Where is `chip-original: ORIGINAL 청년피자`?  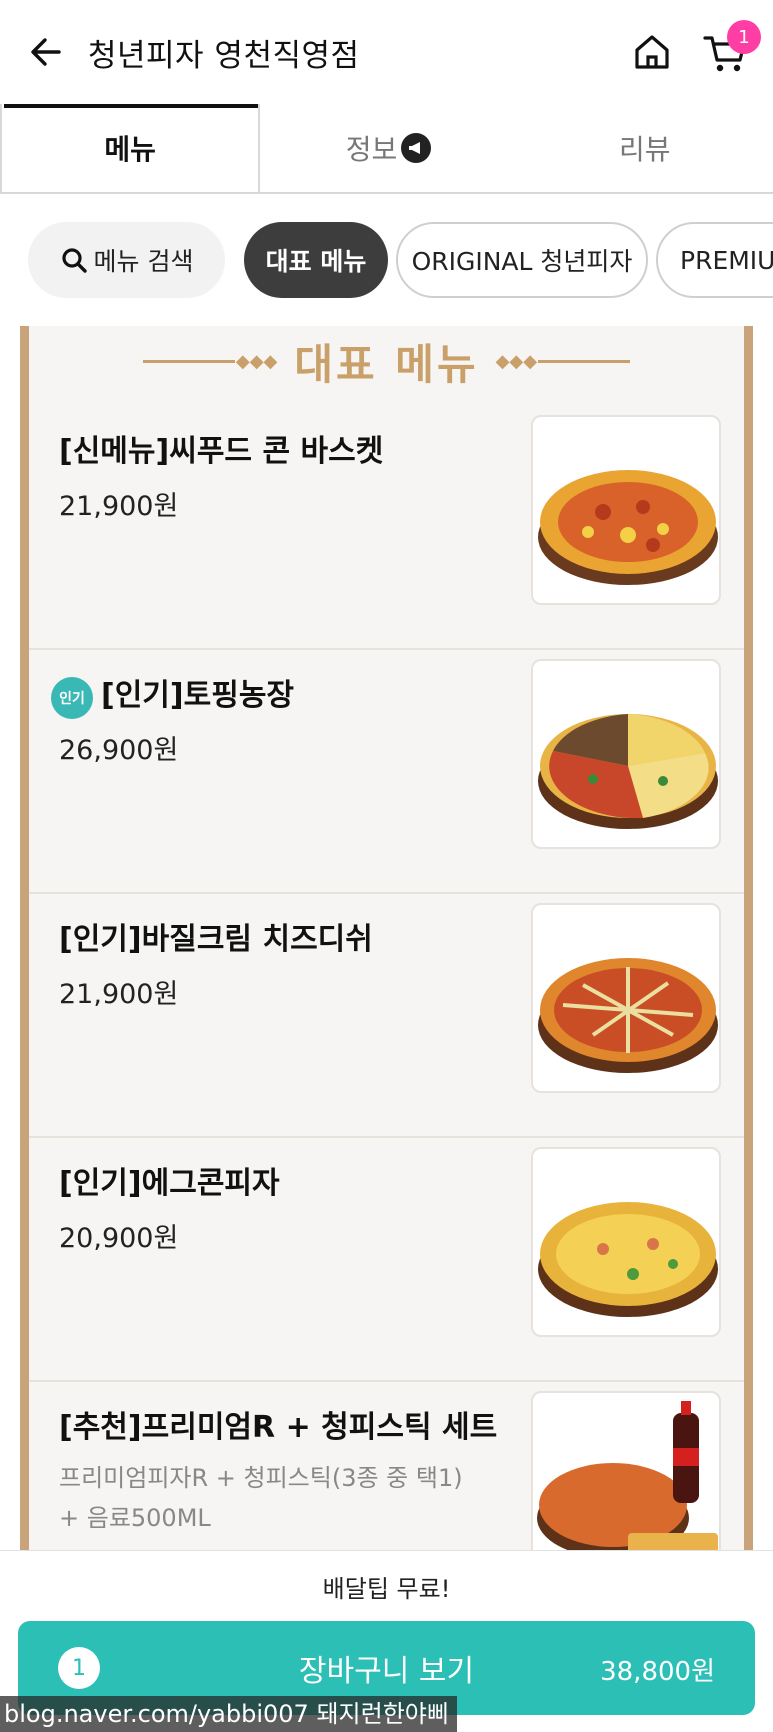
chip-original: ORIGINAL 청년피자 is located at coordinates (522, 260).